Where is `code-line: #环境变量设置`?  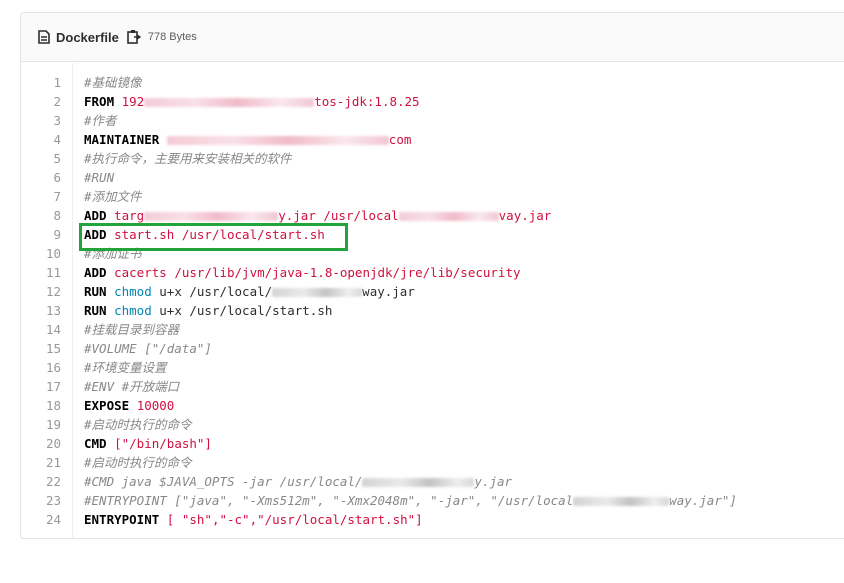
code-line: #环境变量设置 is located at coordinates (410, 367).